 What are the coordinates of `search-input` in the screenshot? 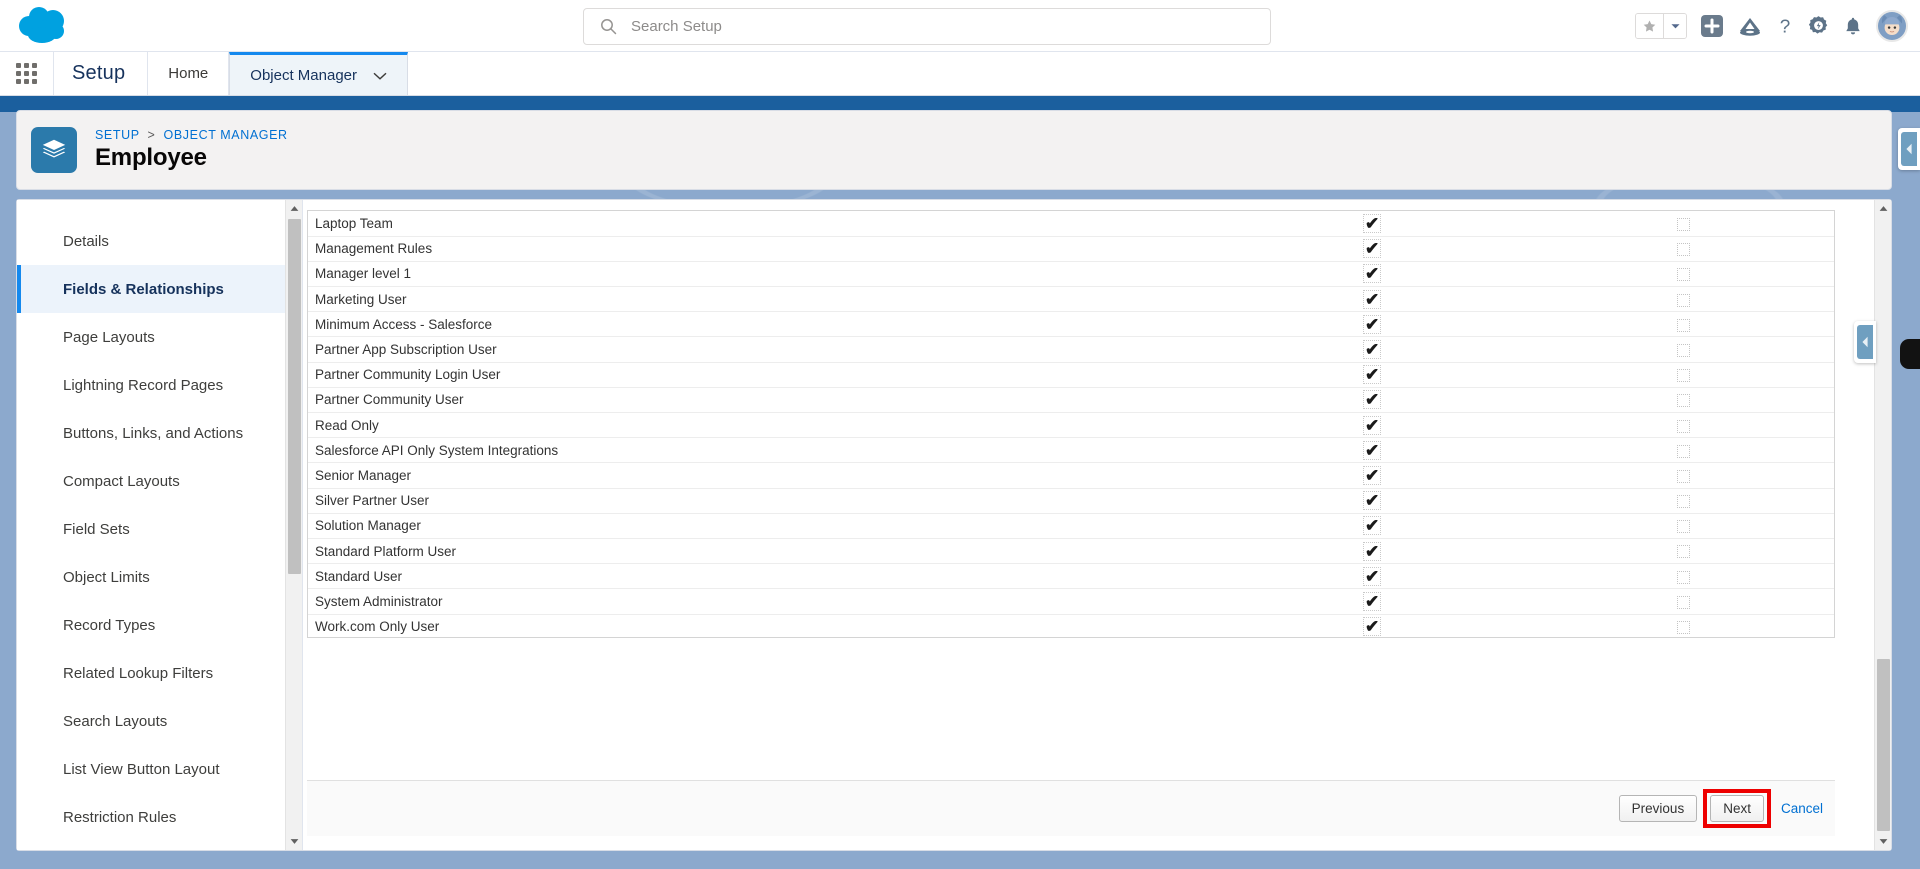 It's located at (911, 26).